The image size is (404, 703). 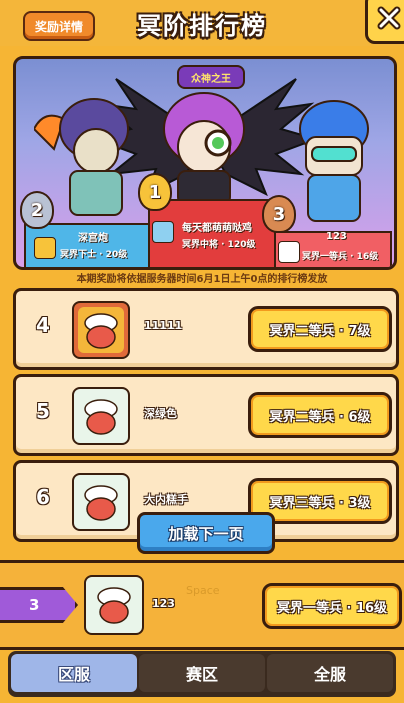 What do you see at coordinates (43, 325) in the screenshot?
I see `row-rank: 4` at bounding box center [43, 325].